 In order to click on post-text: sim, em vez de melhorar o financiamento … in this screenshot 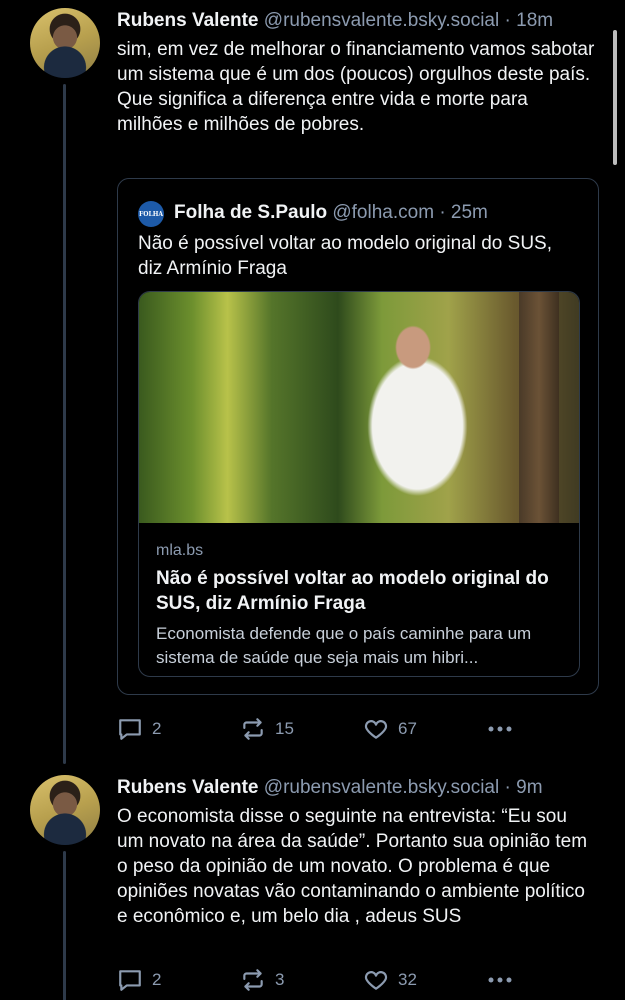, I will do `click(356, 87)`.